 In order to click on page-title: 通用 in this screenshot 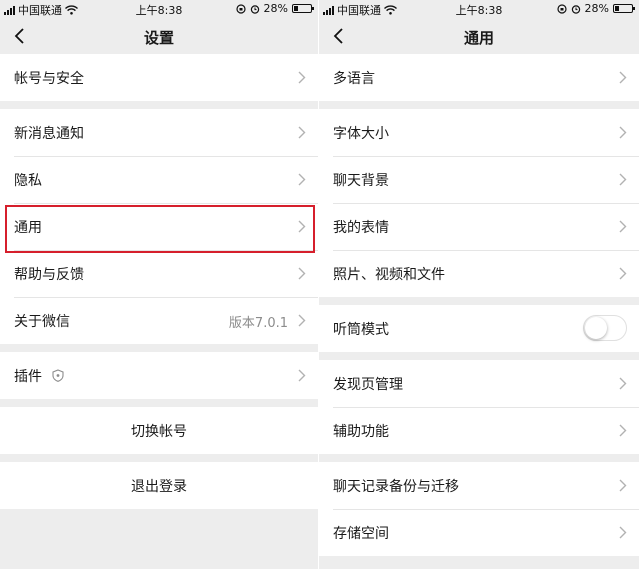, I will do `click(478, 38)`.